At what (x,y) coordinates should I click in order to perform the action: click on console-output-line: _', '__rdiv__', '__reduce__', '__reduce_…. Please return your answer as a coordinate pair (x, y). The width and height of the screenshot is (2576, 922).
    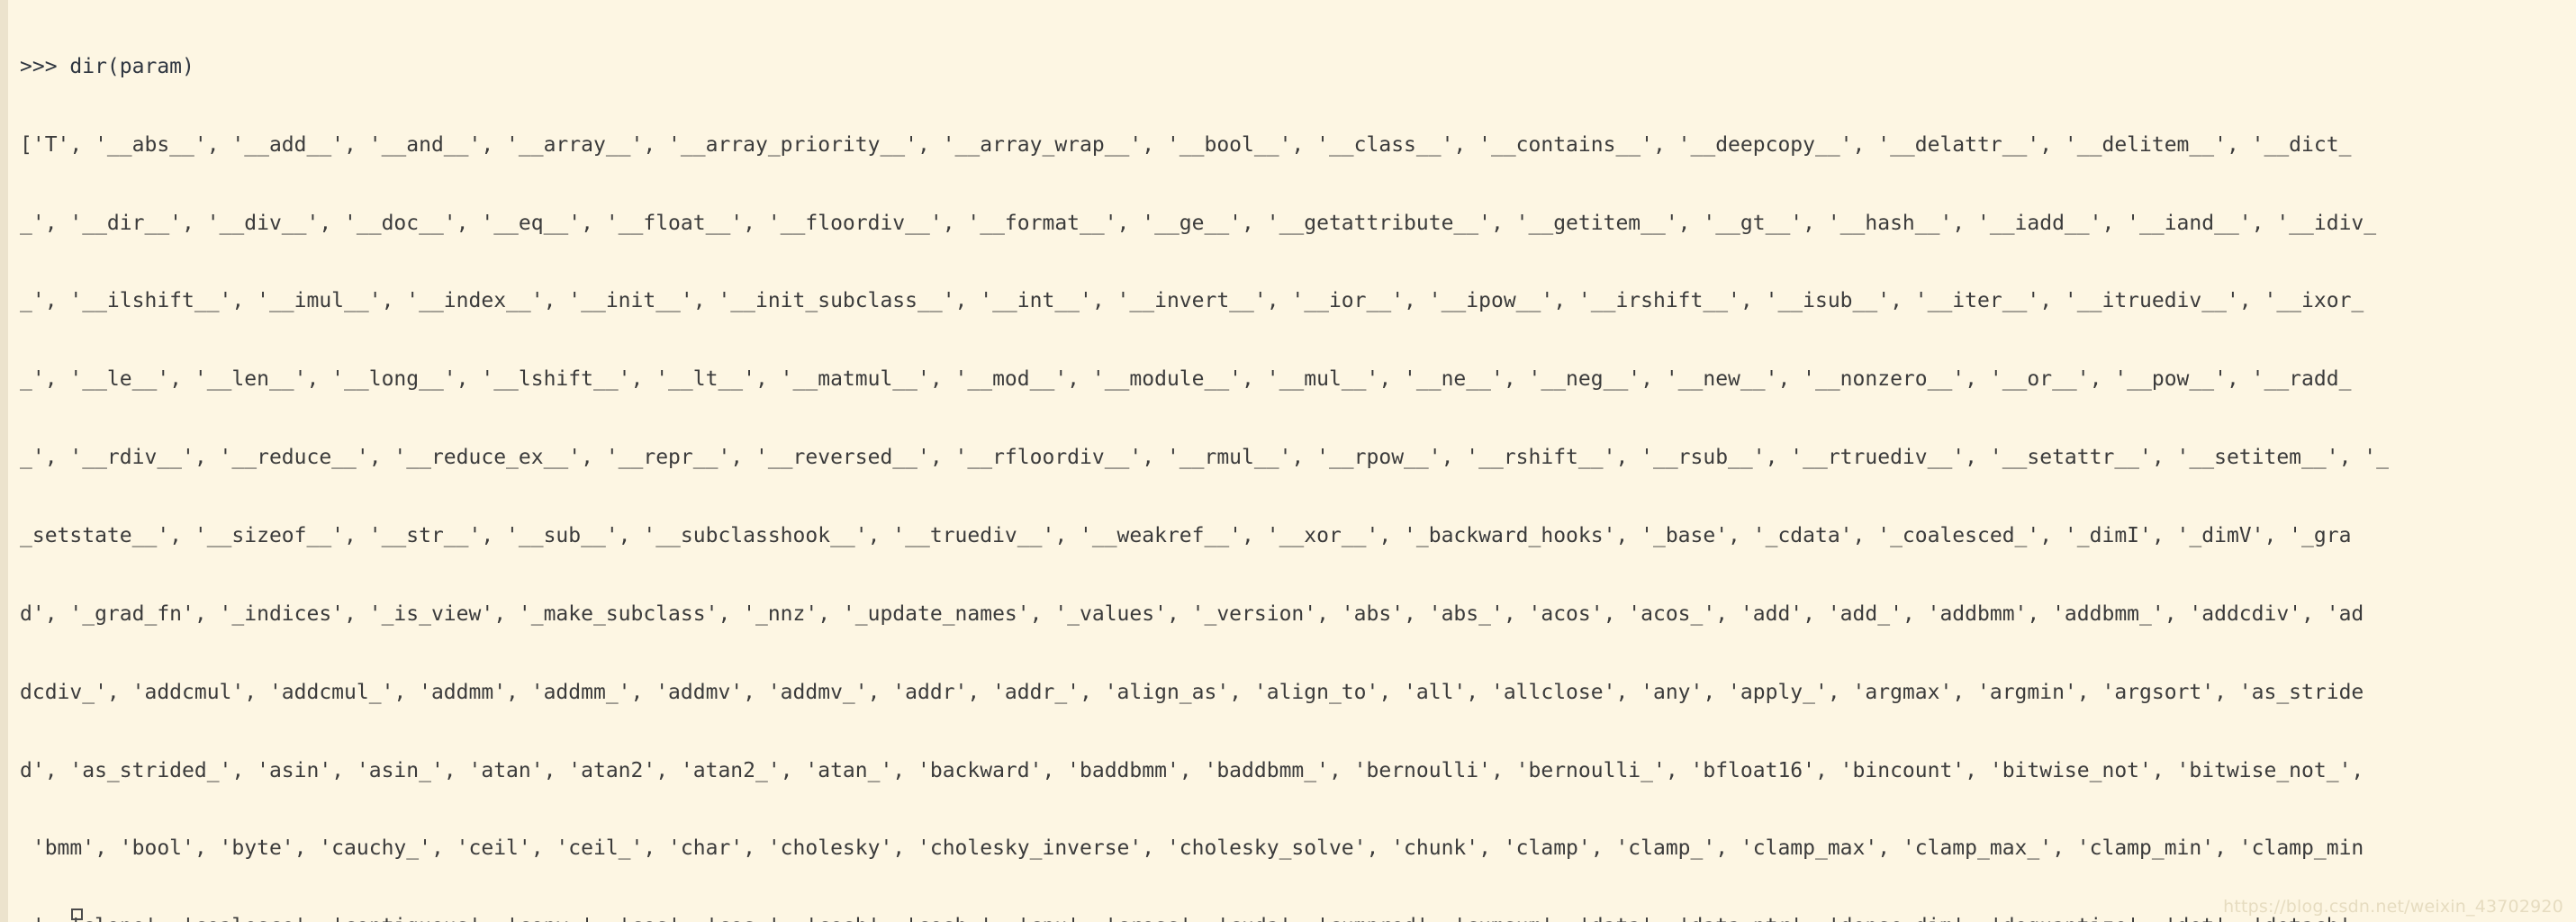
    Looking at the image, I should click on (1204, 458).